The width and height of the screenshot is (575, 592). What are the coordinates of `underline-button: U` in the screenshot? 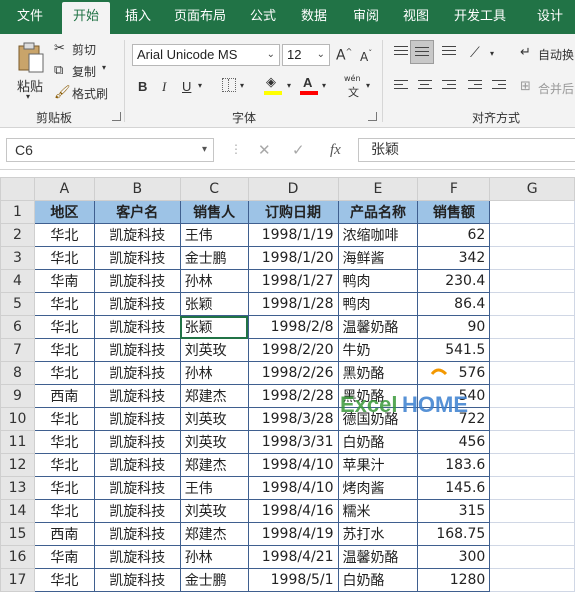 It's located at (186, 86).